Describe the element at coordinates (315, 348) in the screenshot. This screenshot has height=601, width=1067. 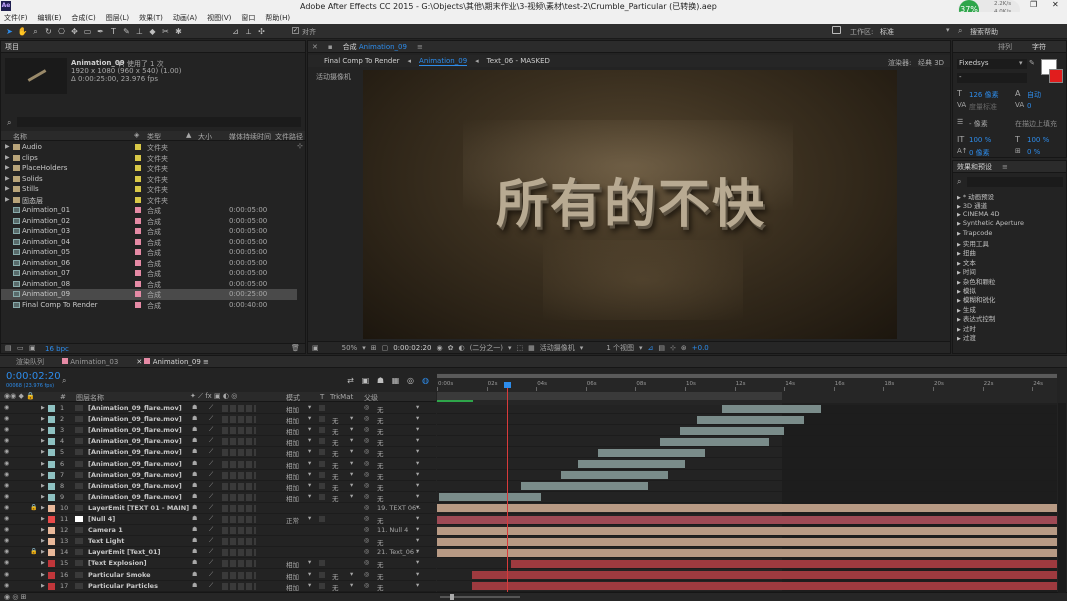
I see `always-preview-icon: ▣` at that location.